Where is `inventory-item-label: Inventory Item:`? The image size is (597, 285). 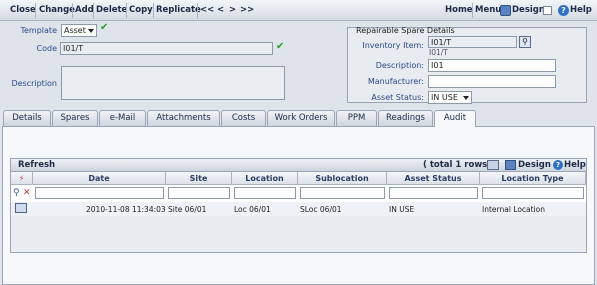 inventory-item-label: Inventory Item: is located at coordinates (393, 45).